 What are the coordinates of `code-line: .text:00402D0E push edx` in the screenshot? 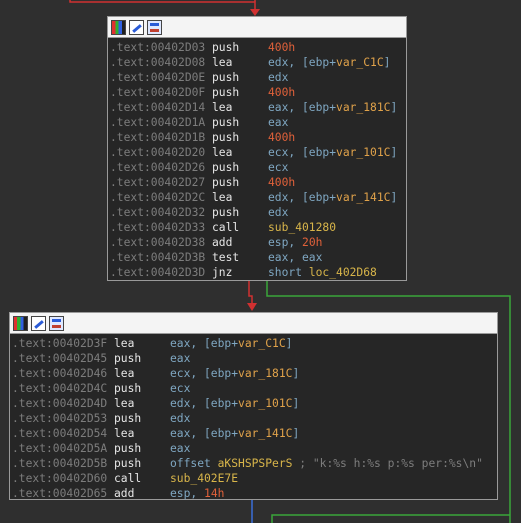 It's located at (257, 77).